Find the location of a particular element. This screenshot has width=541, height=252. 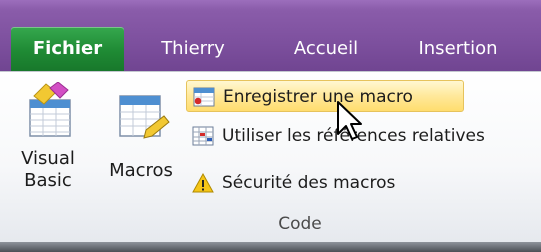

visual-basic-button: Visual Basic is located at coordinates (49, 145).